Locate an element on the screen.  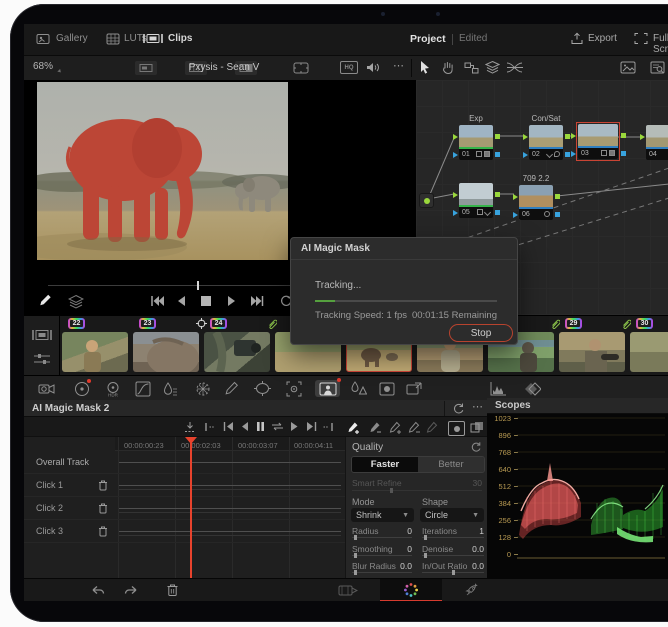
play-forward-icon is located at coordinates (294, 426).